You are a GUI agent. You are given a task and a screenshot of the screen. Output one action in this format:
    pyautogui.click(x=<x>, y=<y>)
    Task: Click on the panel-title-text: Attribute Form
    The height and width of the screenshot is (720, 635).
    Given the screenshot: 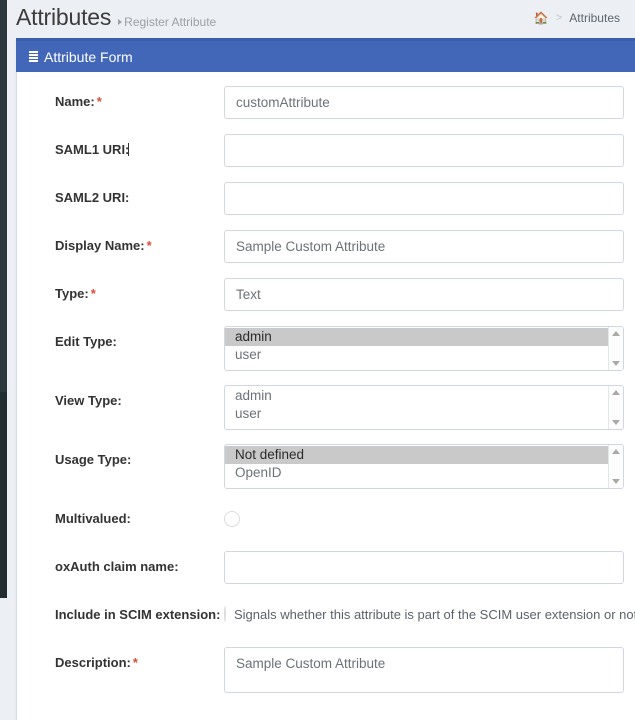 What is the action you would take?
    pyautogui.click(x=88, y=56)
    